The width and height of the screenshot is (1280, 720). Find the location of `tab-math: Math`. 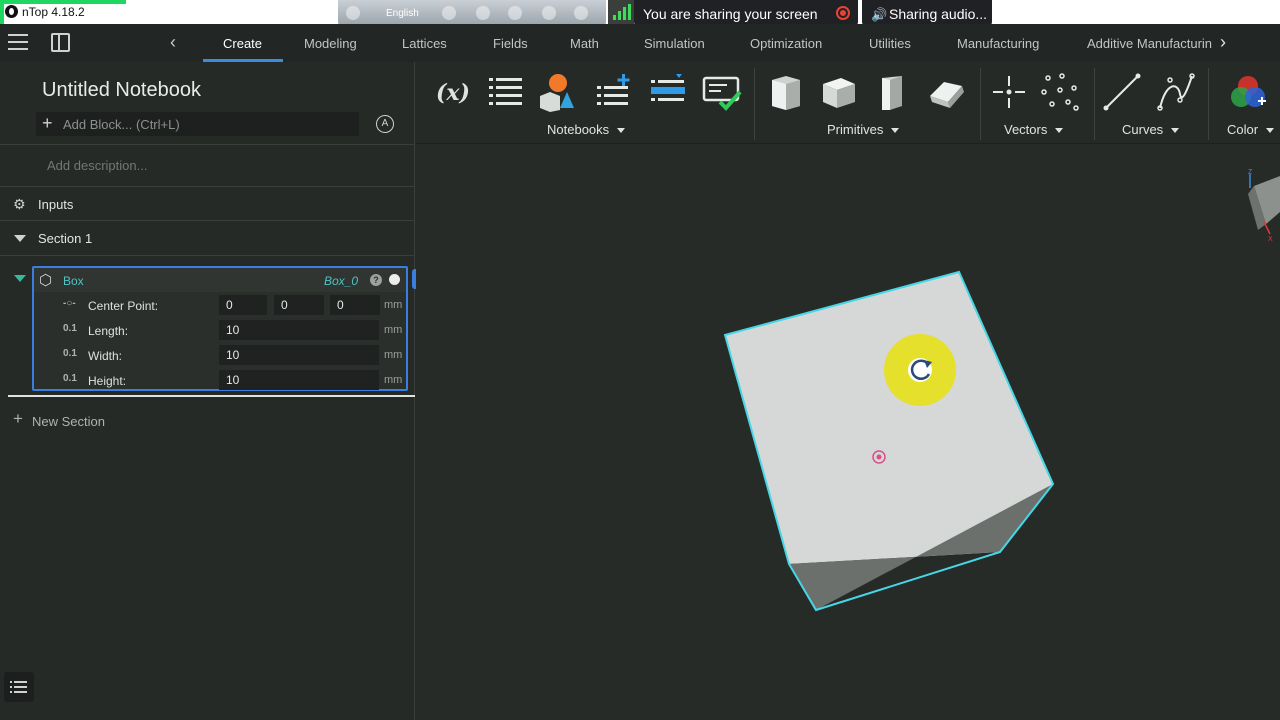

tab-math: Math is located at coordinates (584, 43).